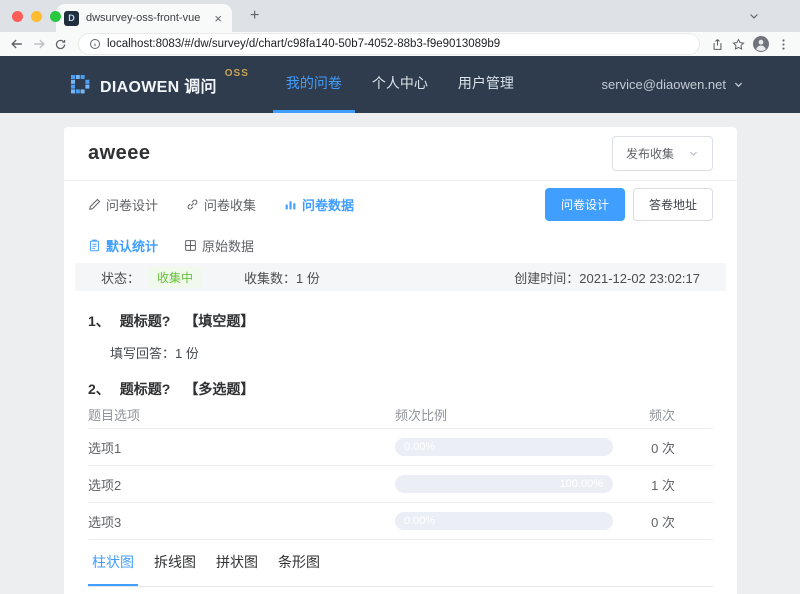 This screenshot has height=594, width=800. What do you see at coordinates (584, 204) in the screenshot?
I see `survey-design-button: 问卷设计` at bounding box center [584, 204].